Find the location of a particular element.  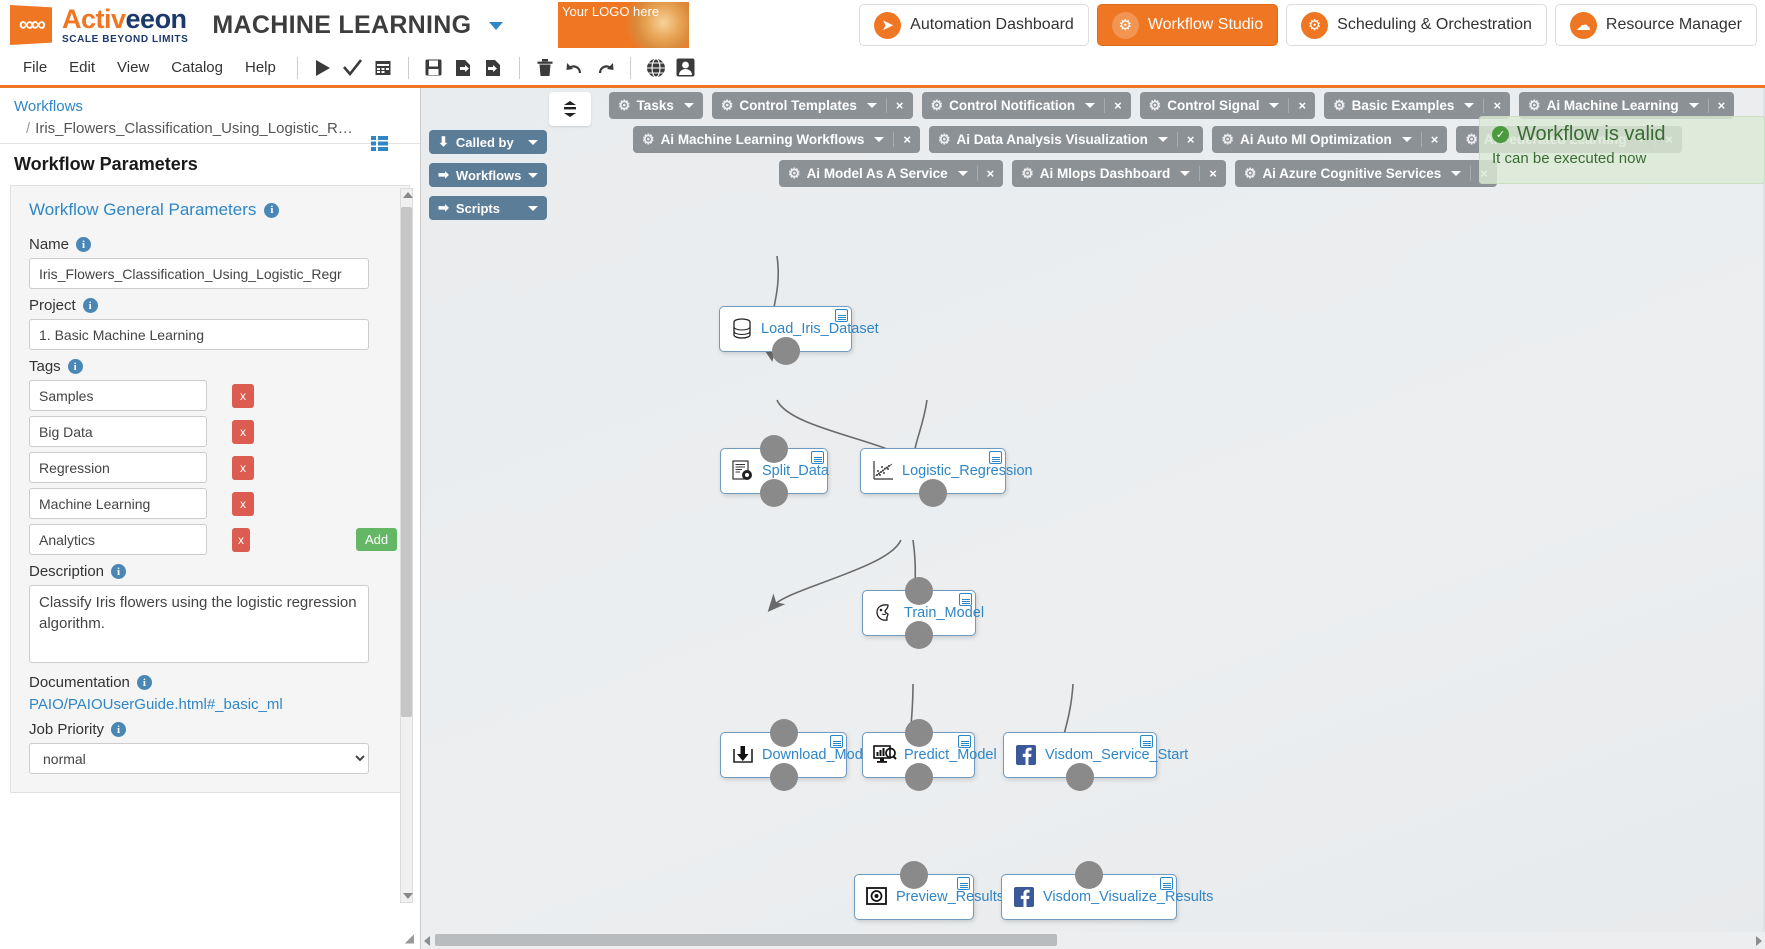

workflows-button: ➡ Workflows is located at coordinates (488, 175).